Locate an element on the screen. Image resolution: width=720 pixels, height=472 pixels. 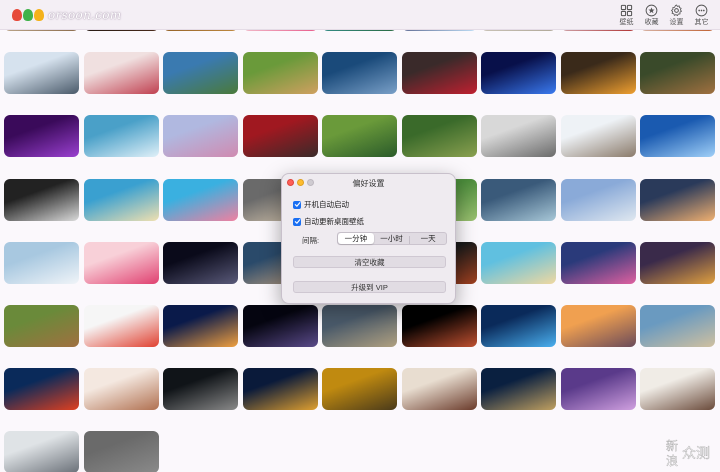
interval-option-day: 一天 is located at coordinates (428, 238).